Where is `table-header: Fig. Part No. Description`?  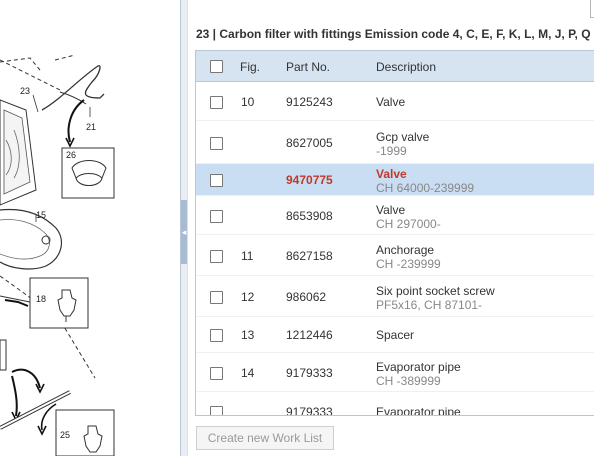
table-header: Fig. Part No. Description is located at coordinates (395, 66).